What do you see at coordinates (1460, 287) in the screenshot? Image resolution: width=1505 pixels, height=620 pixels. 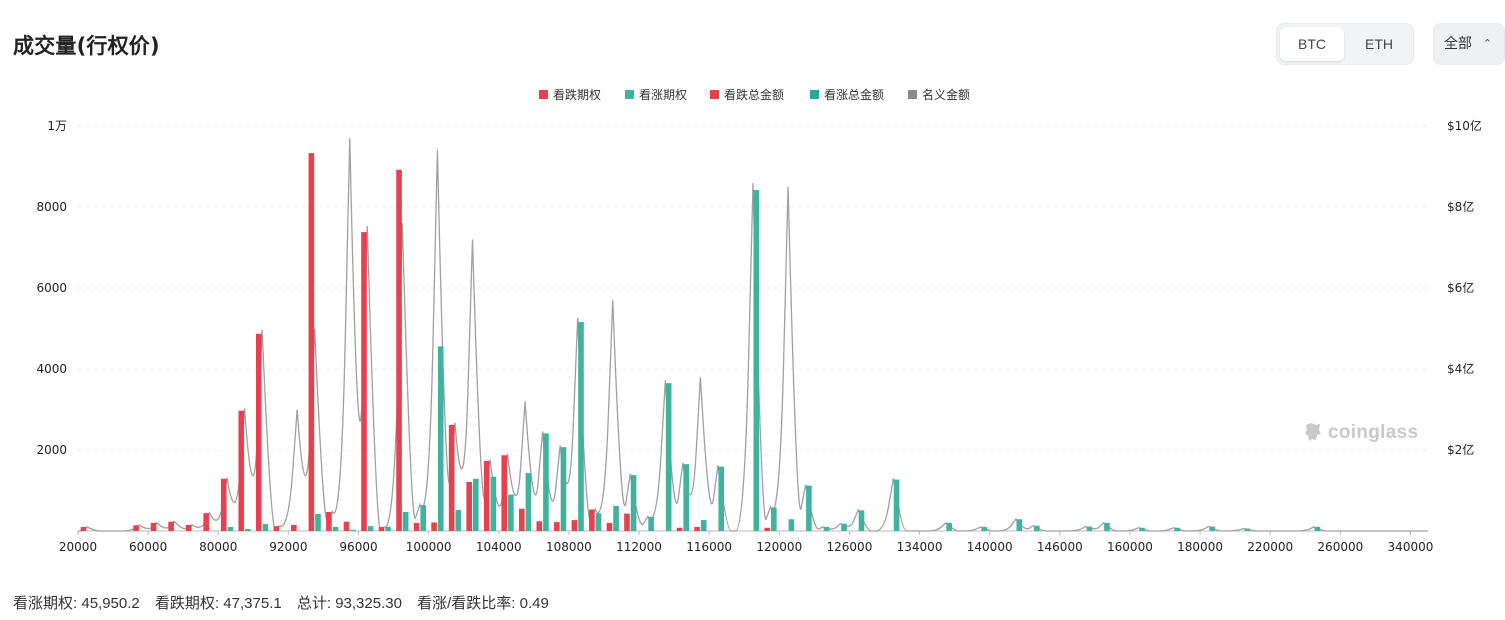 I see `y-right-tick-label: $6亿` at bounding box center [1460, 287].